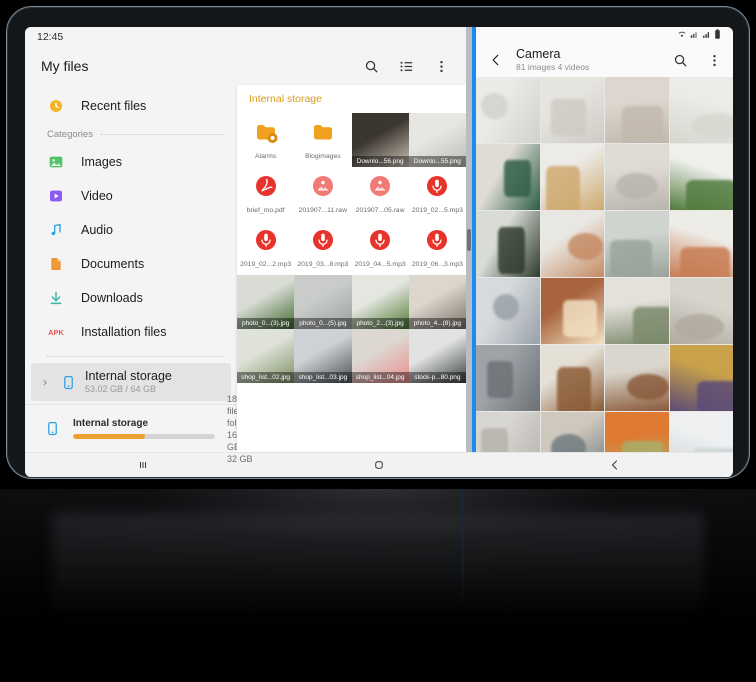  What do you see at coordinates (351, 99) in the screenshot?
I see `file-browser-breadcrumb: Internal storage` at bounding box center [351, 99].